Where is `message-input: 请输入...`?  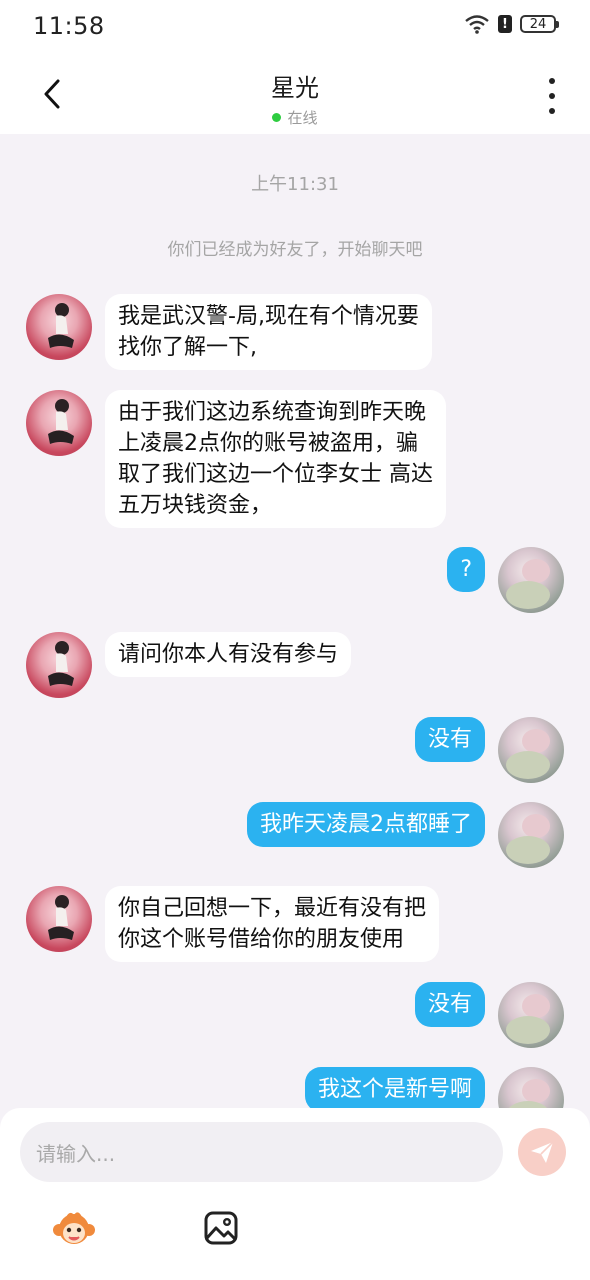 message-input: 请输入... is located at coordinates (261, 1152).